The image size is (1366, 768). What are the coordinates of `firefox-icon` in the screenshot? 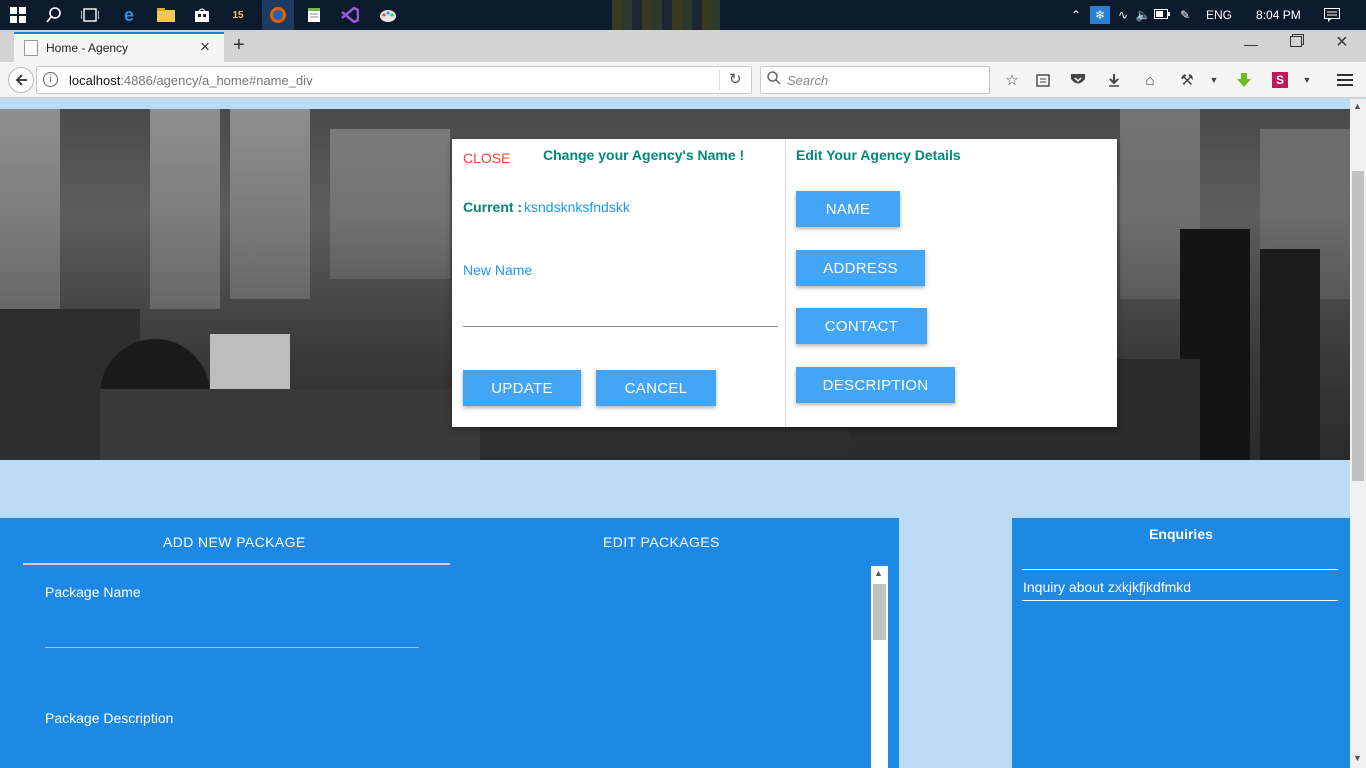 It's located at (278, 15).